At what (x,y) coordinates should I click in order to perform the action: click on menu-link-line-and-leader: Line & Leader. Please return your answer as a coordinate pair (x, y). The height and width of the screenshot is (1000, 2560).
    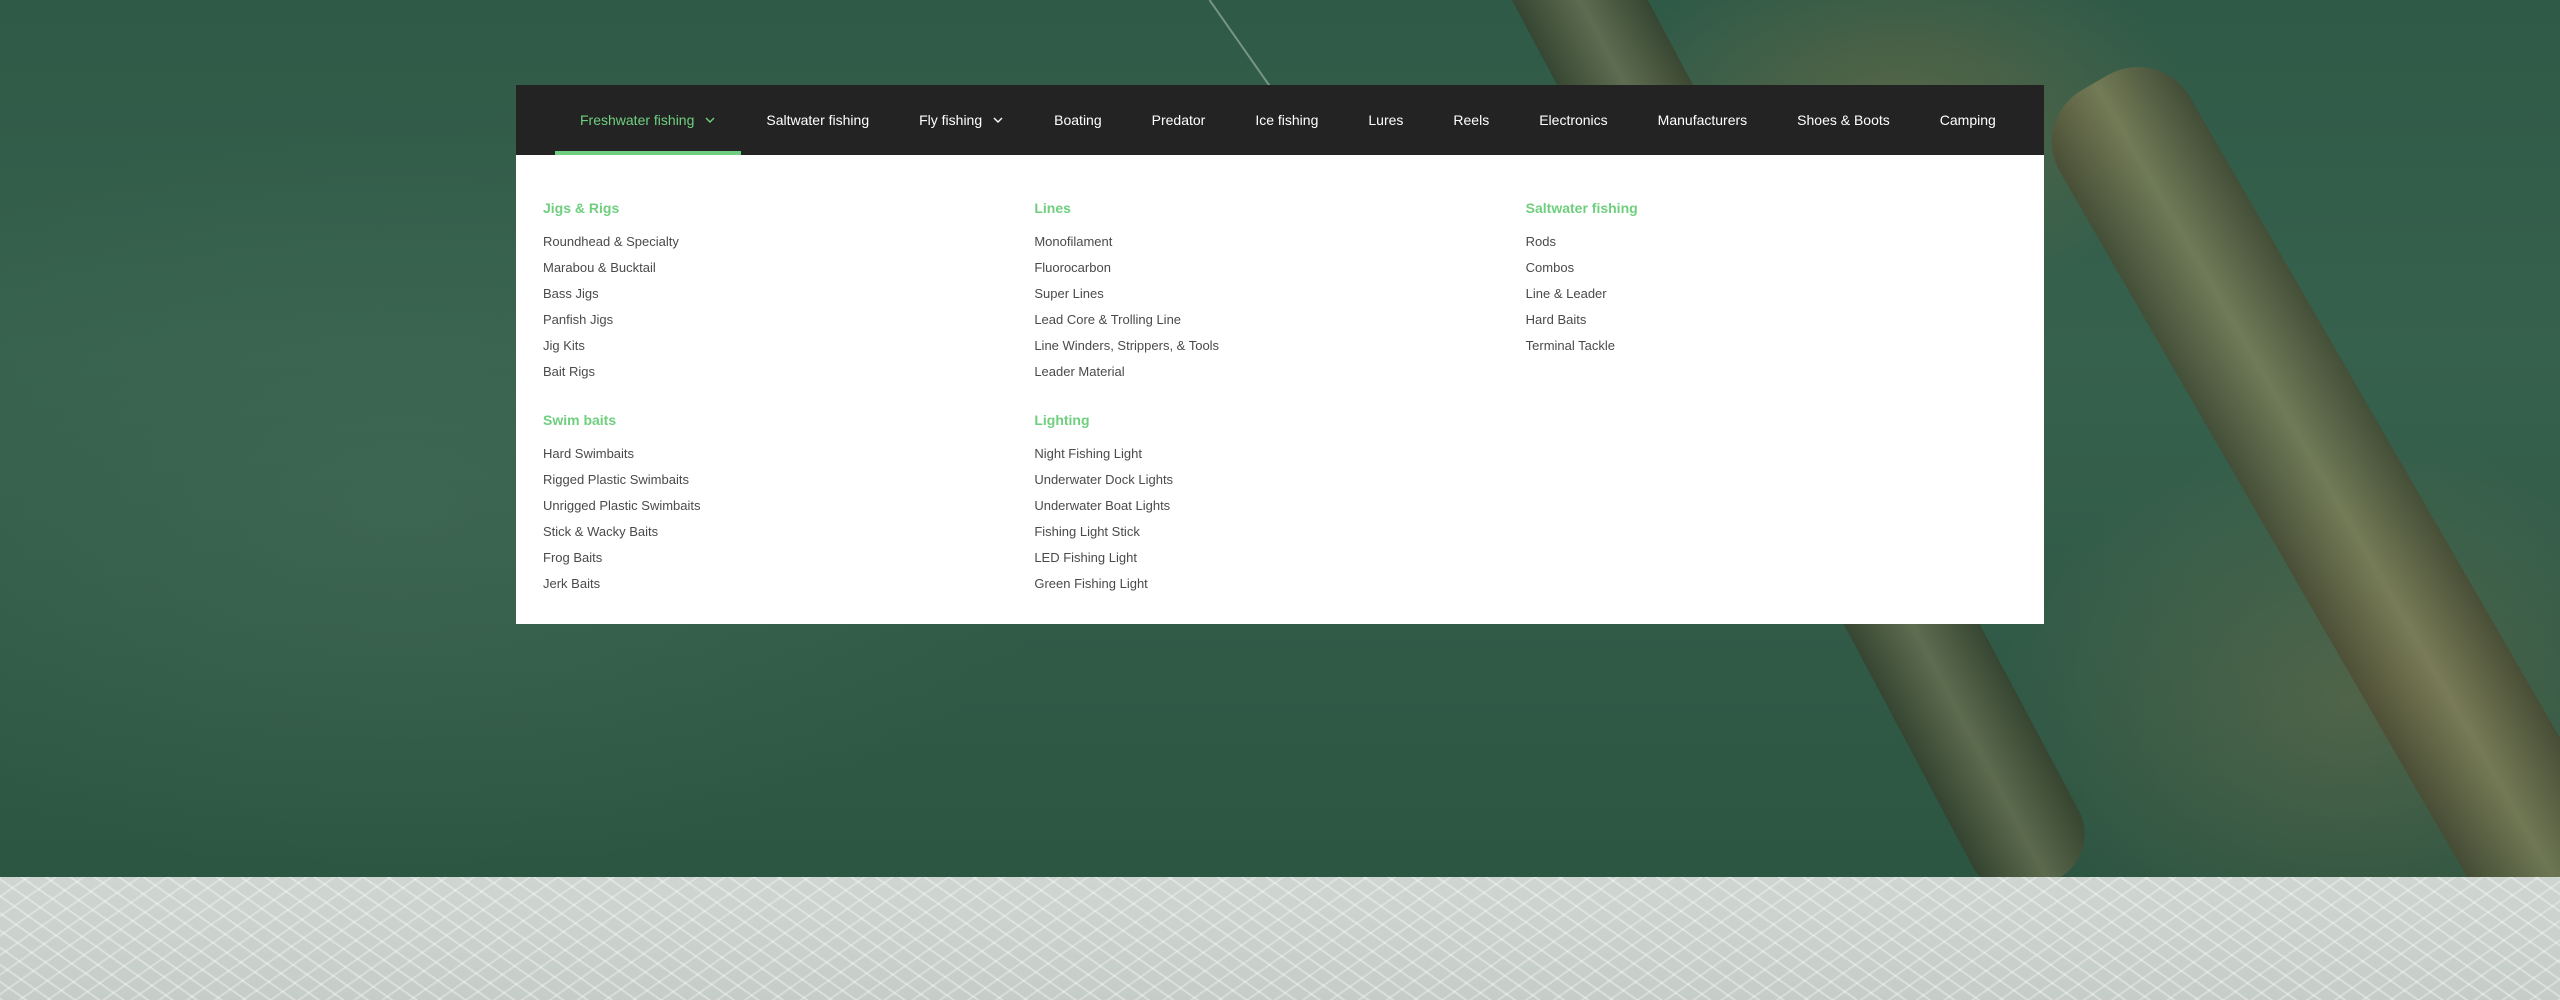
    Looking at the image, I should click on (1771, 294).